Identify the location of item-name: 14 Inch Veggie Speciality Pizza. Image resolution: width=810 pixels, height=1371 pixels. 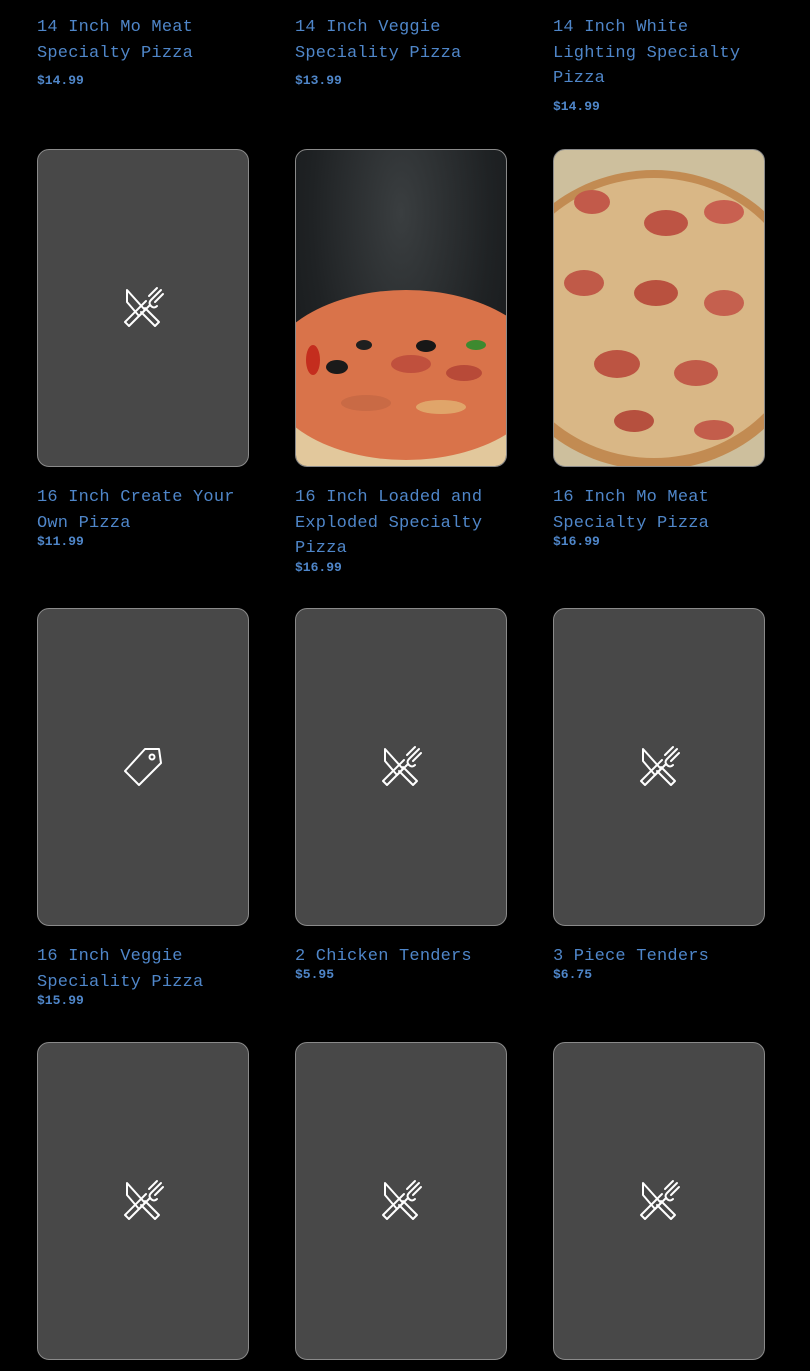
(401, 40).